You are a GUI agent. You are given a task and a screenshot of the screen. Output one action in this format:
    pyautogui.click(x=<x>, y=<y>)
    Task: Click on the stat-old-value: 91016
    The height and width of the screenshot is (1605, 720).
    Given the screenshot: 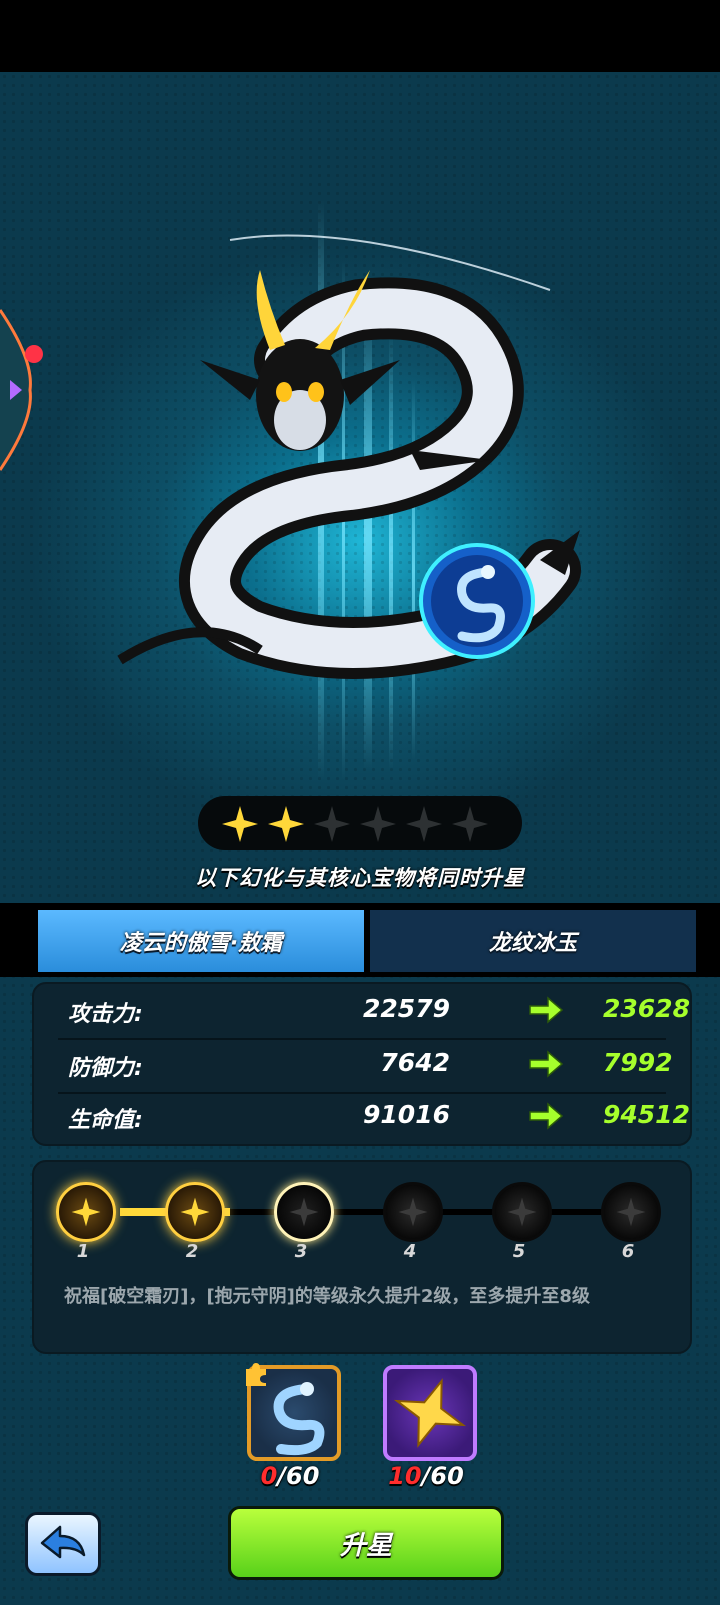 What is the action you would take?
    pyautogui.click(x=406, y=1114)
    